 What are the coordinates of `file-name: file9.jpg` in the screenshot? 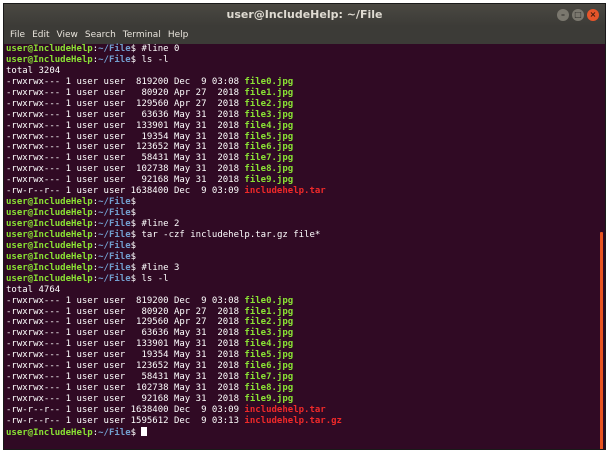 It's located at (269, 399).